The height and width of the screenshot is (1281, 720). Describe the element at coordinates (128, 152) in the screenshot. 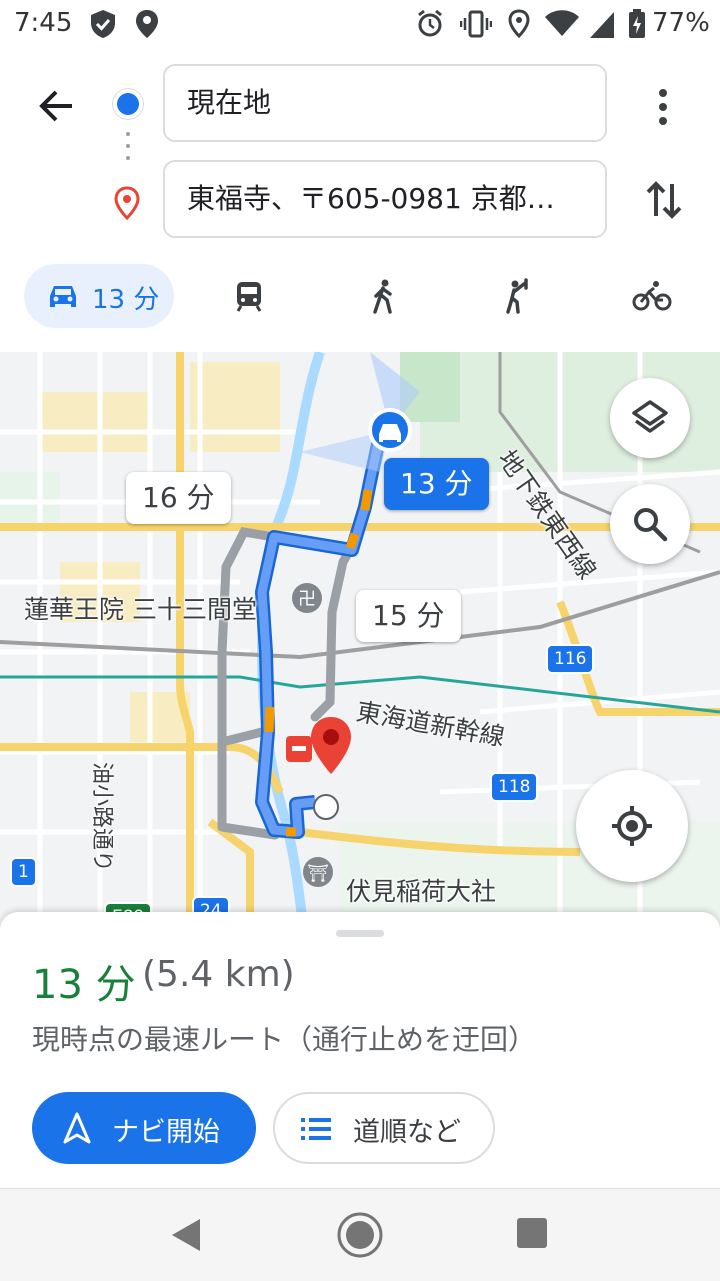

I see `route-connector-dots` at that location.